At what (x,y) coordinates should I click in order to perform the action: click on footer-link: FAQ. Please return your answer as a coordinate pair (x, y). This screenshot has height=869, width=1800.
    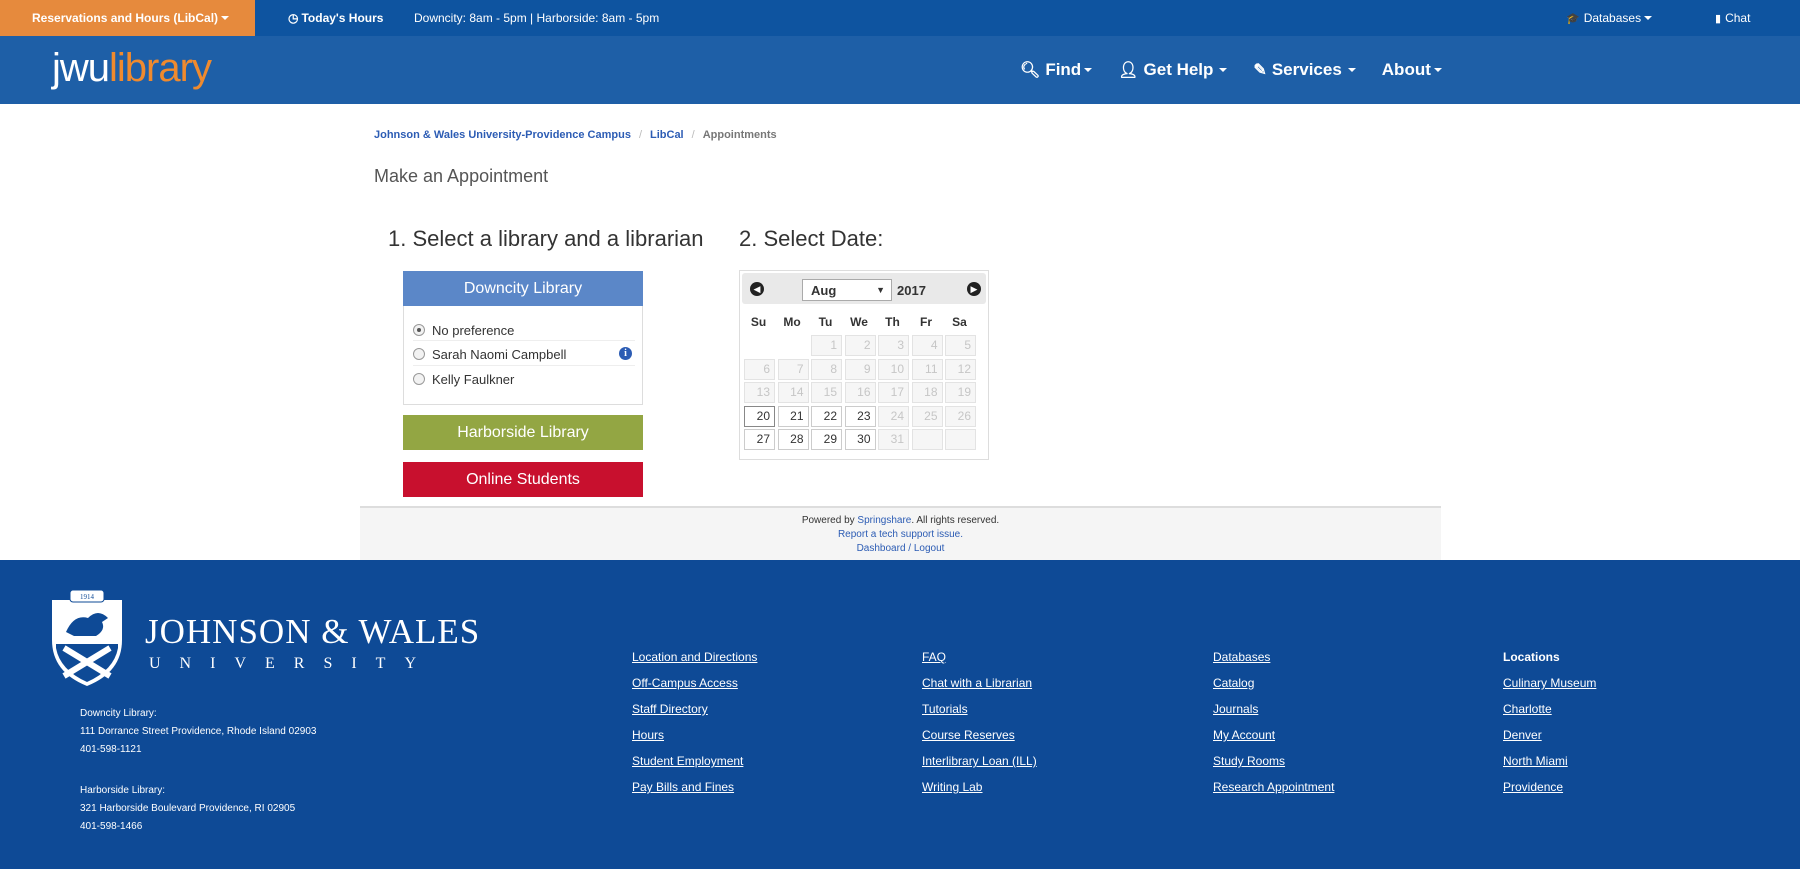
    Looking at the image, I should click on (979, 663).